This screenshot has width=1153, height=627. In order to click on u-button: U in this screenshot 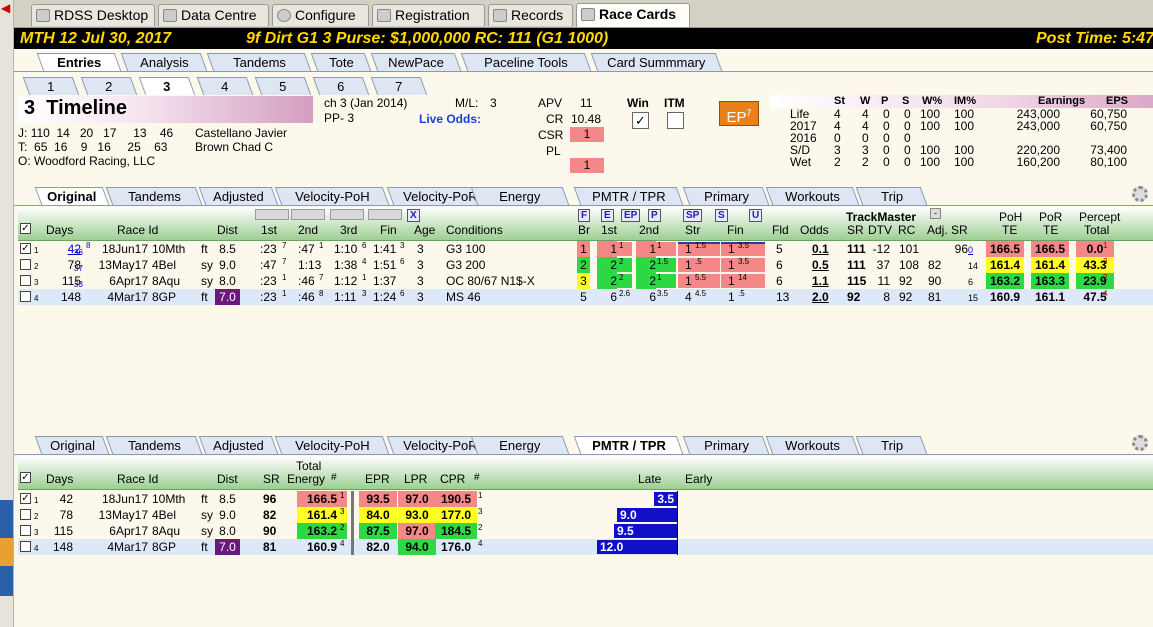, I will do `click(756, 215)`.